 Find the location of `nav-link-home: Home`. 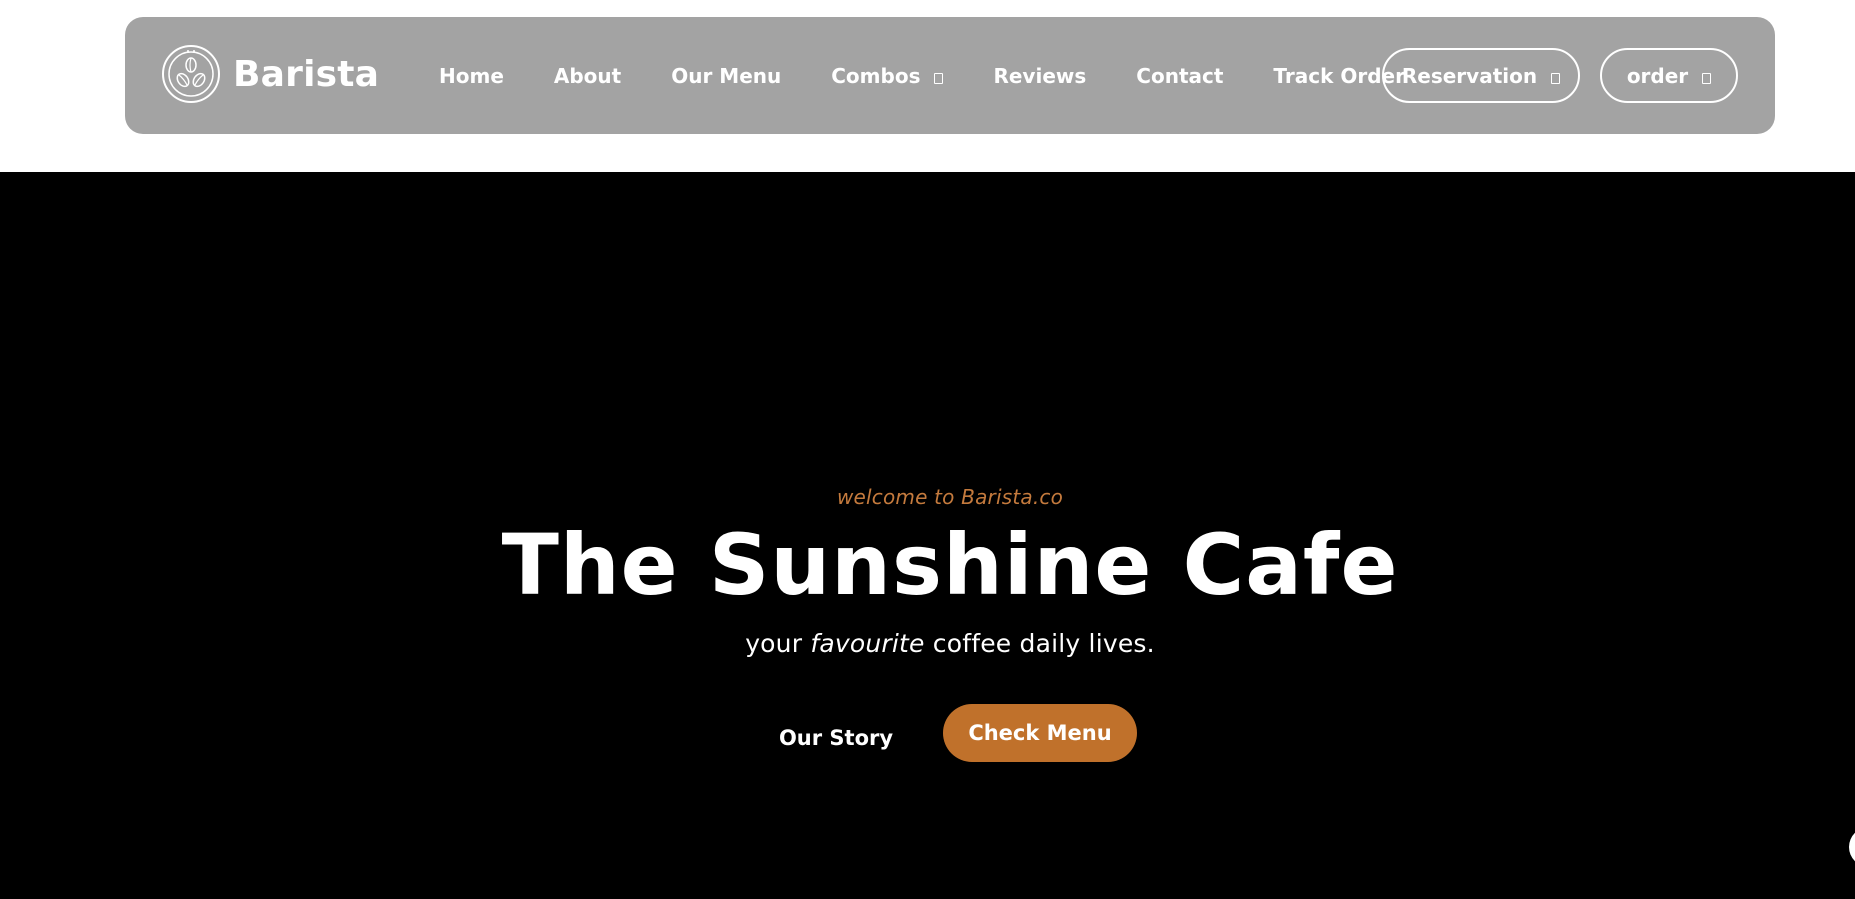

nav-link-home: Home is located at coordinates (471, 76).